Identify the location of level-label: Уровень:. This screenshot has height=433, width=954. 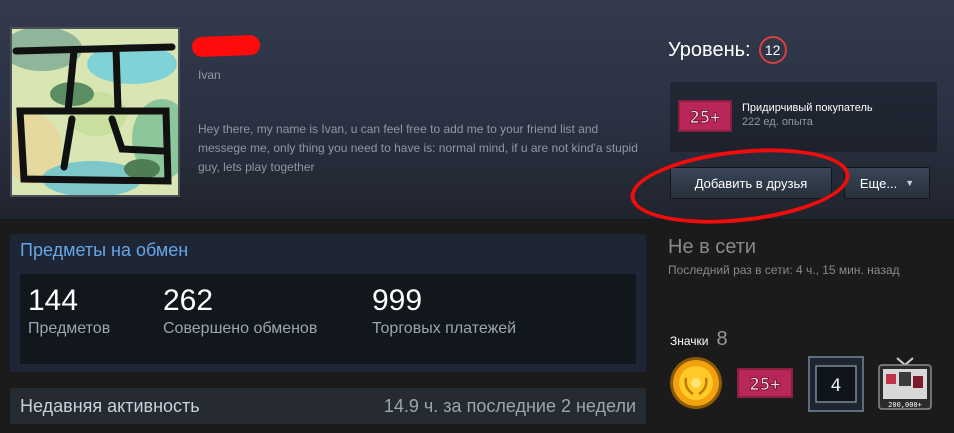
(709, 49).